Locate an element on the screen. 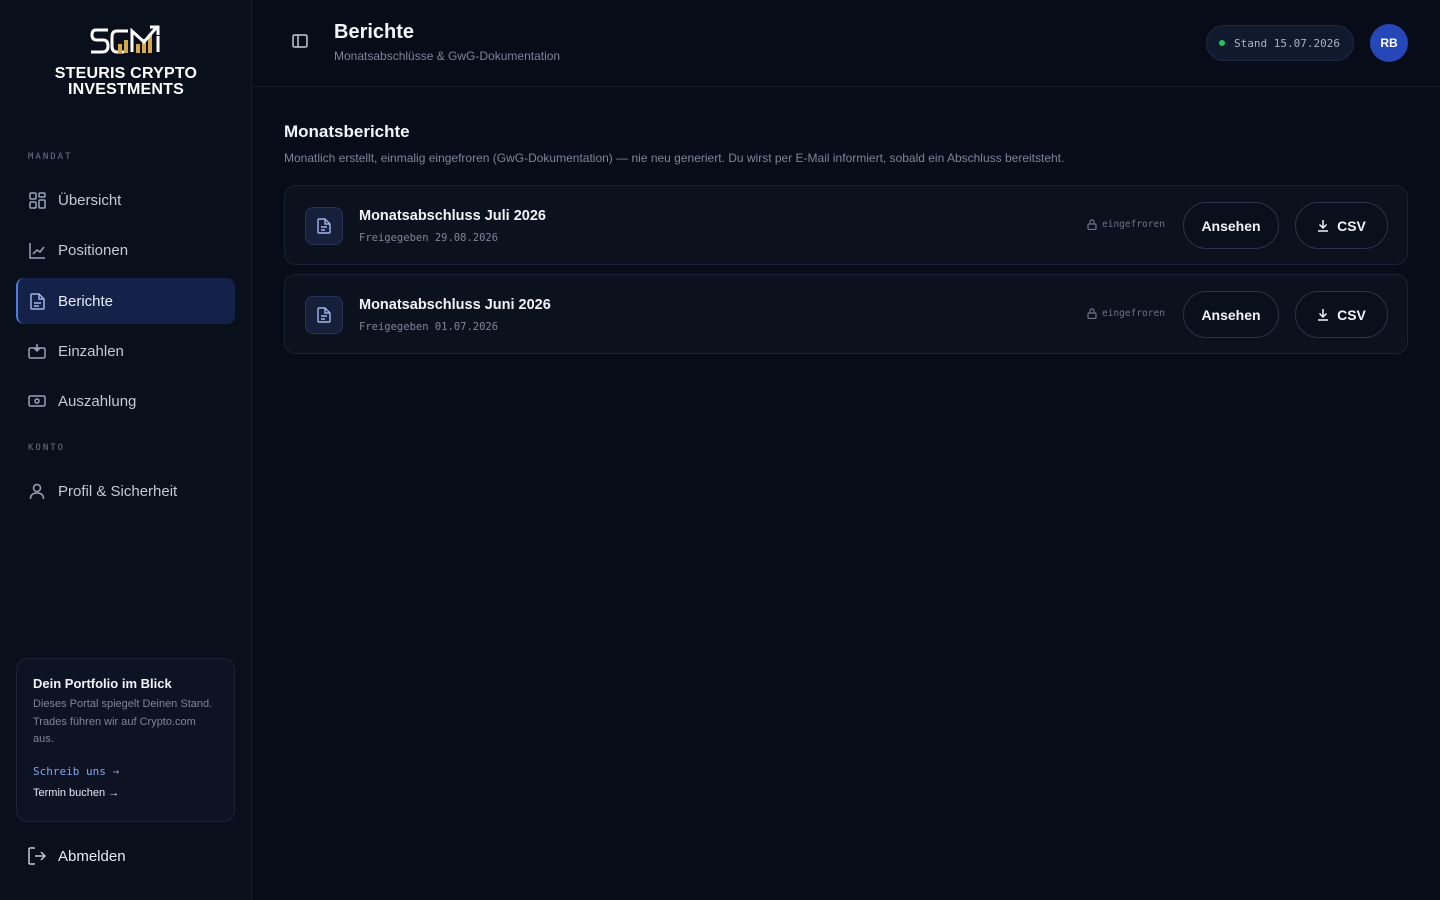  stand-date: Stand 15.07.2026 is located at coordinates (1287, 43).